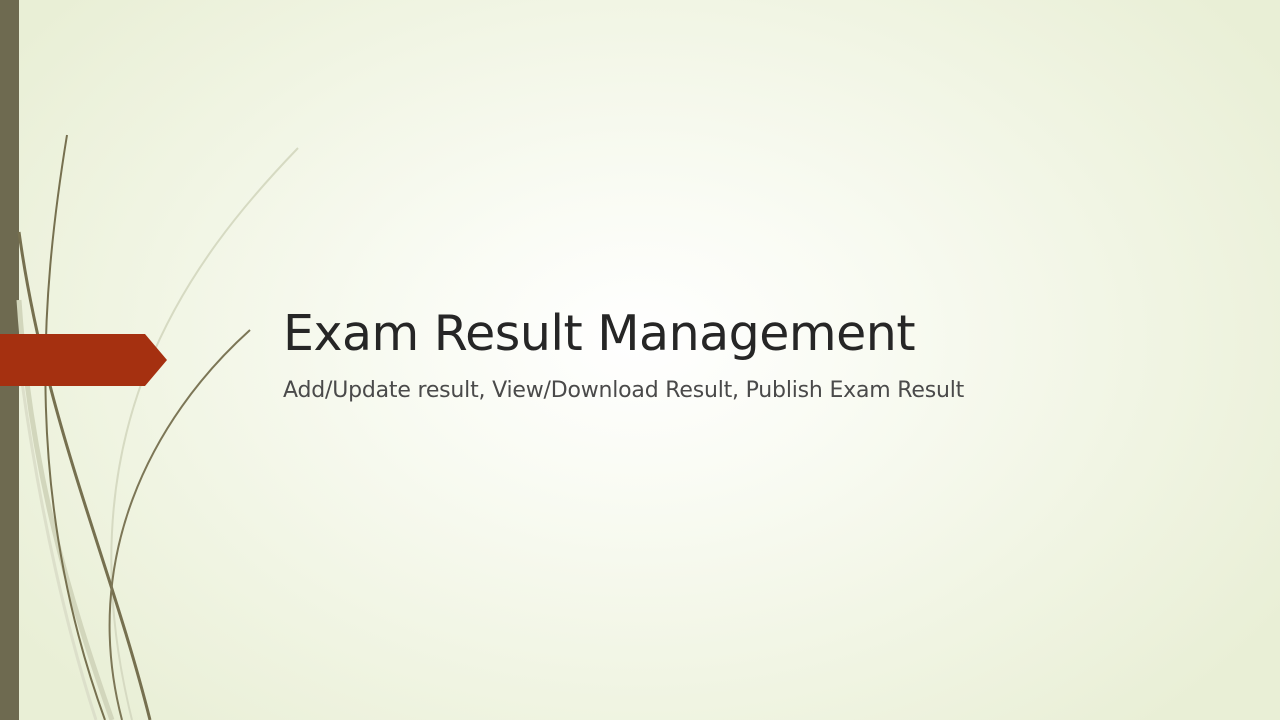 This screenshot has width=1280, height=720. Describe the element at coordinates (599, 333) in the screenshot. I see `slide-title: Exam Result Management` at that location.